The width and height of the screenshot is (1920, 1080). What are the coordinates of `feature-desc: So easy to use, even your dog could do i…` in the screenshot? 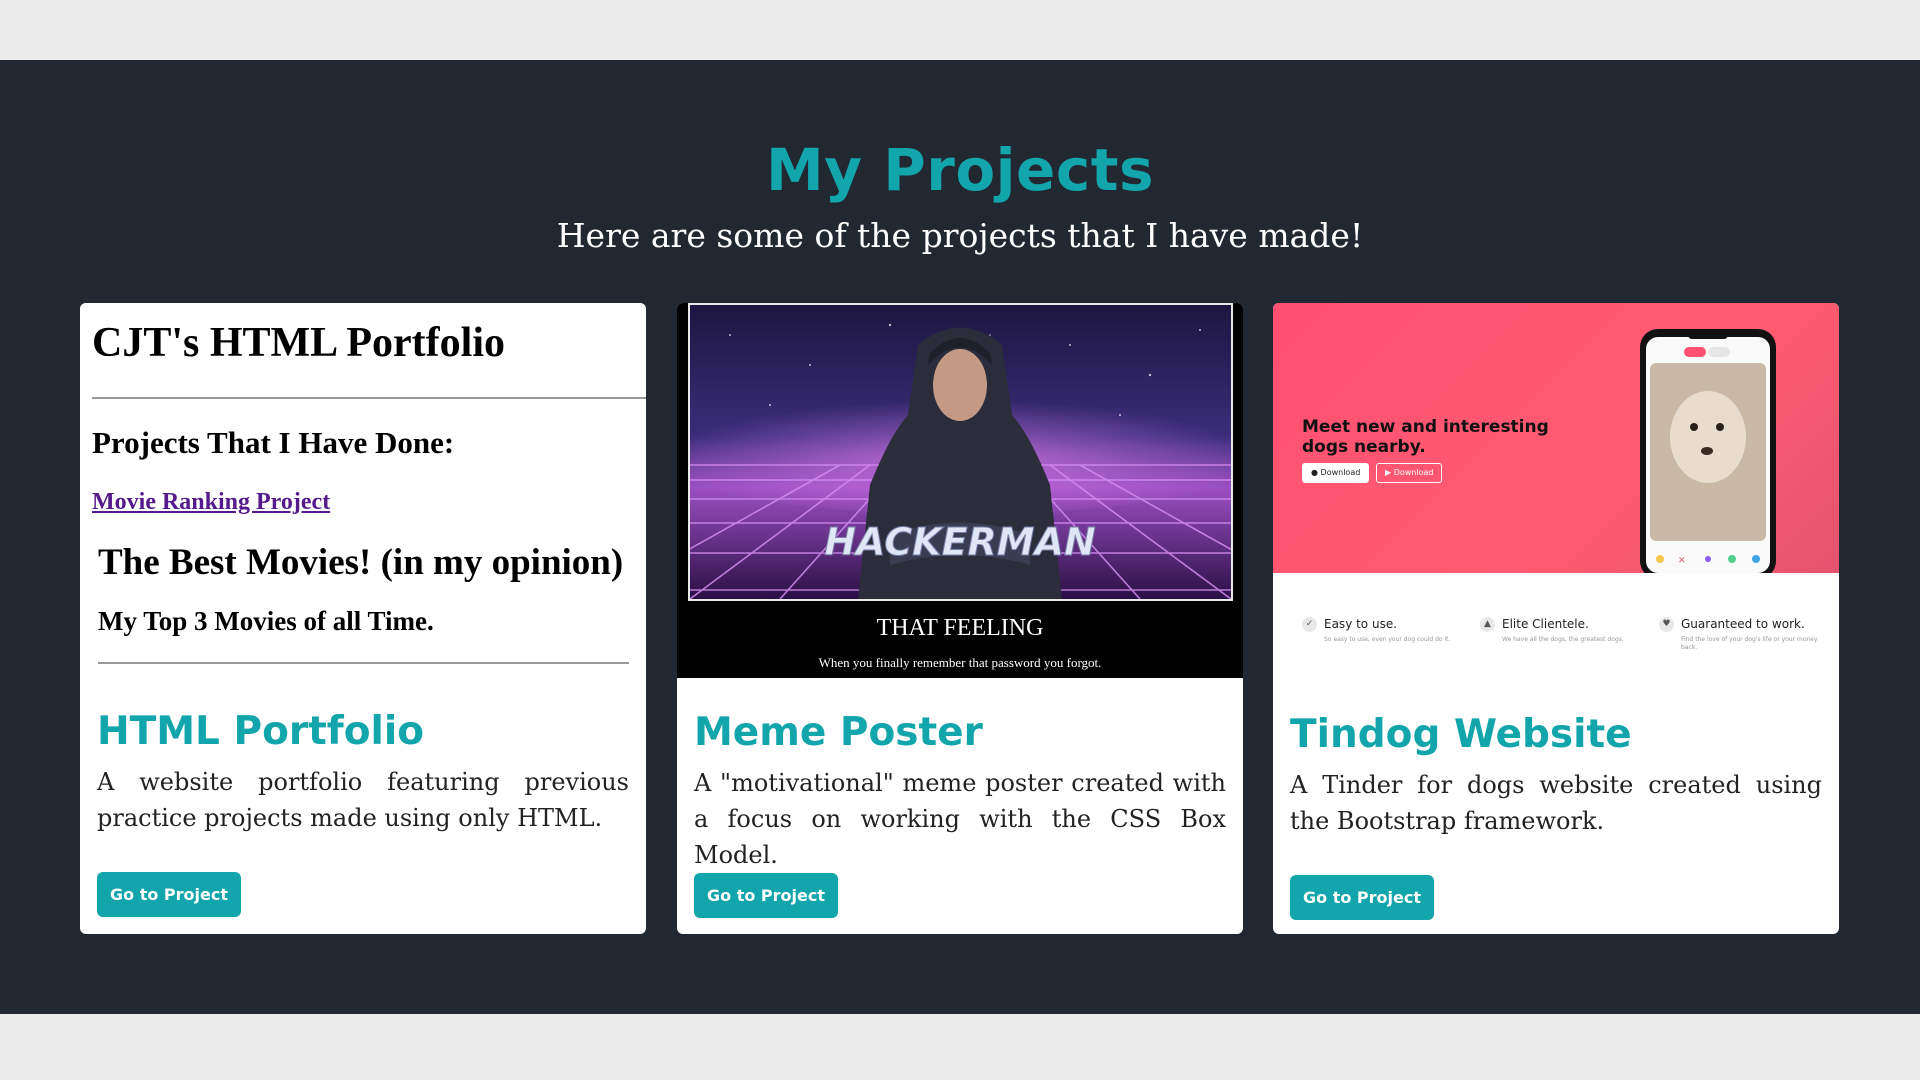 It's located at (1387, 639).